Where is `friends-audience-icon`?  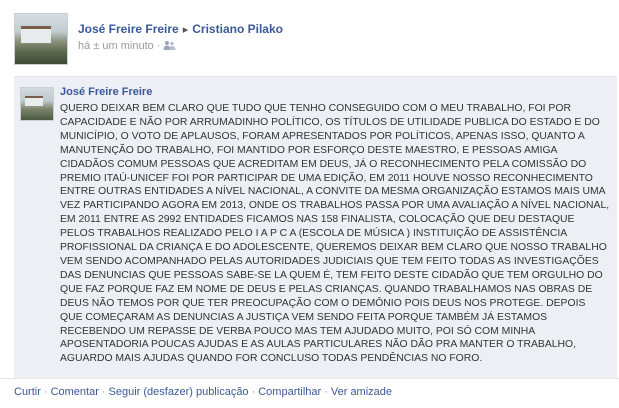 friends-audience-icon is located at coordinates (169, 47).